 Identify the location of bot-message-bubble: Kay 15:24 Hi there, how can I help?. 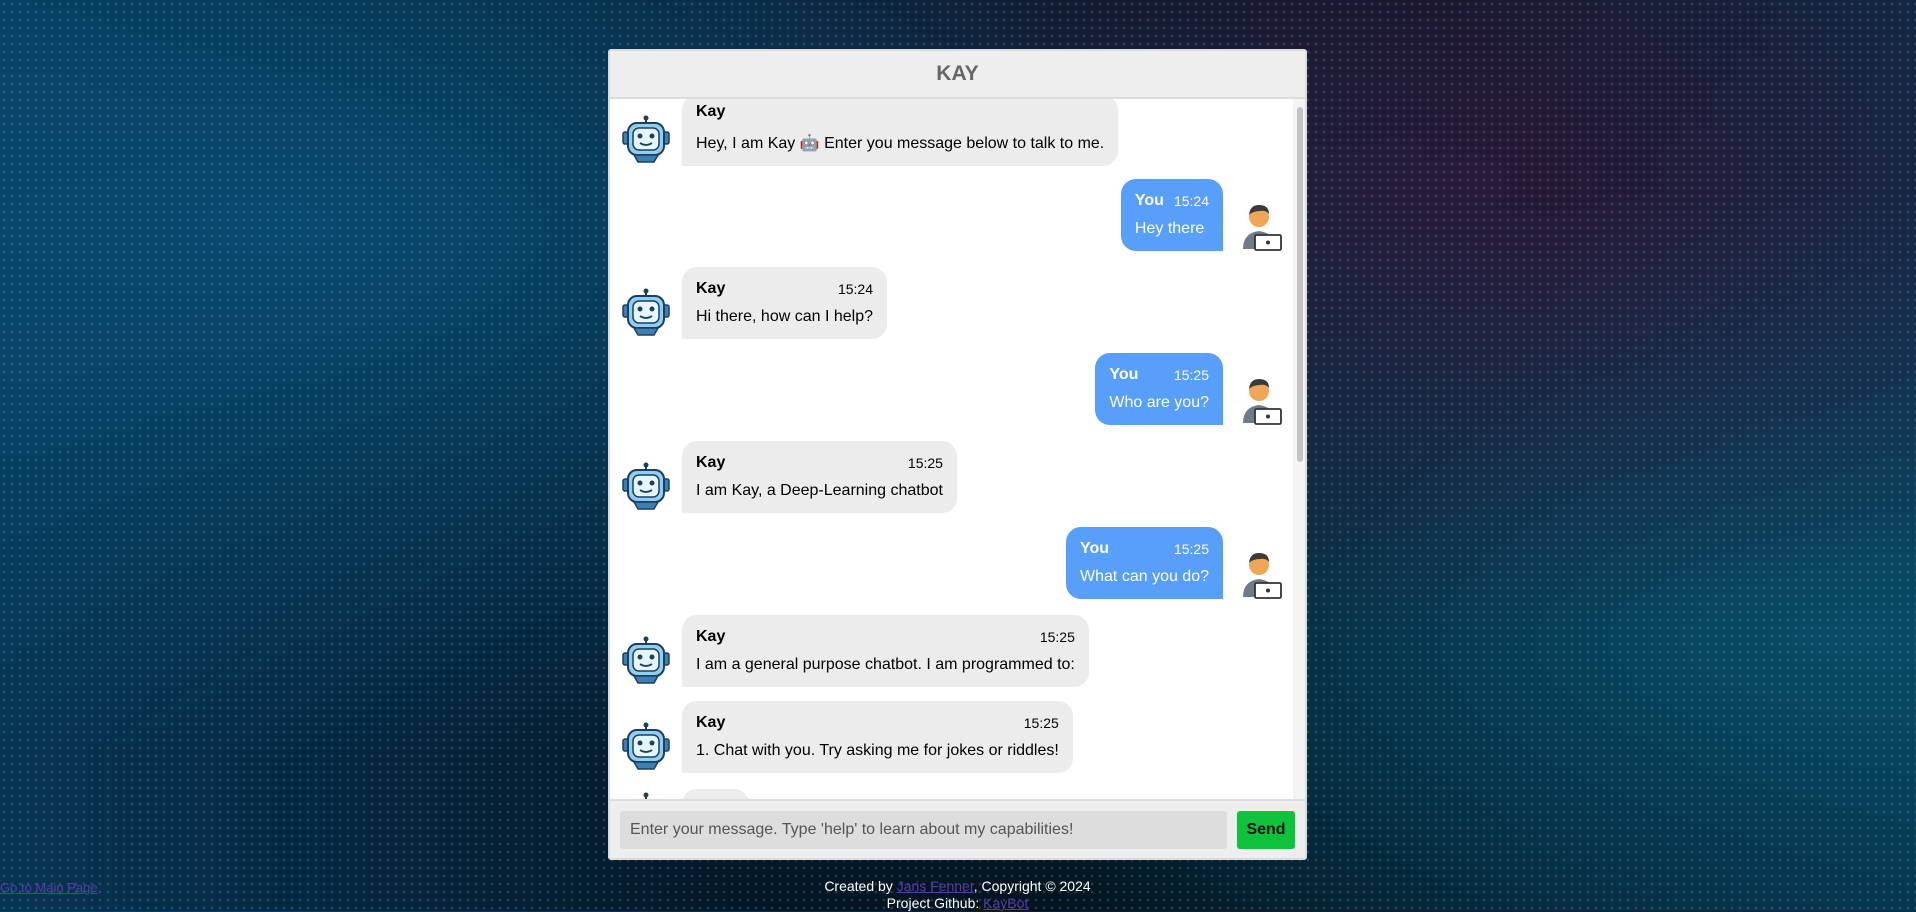
(784, 303).